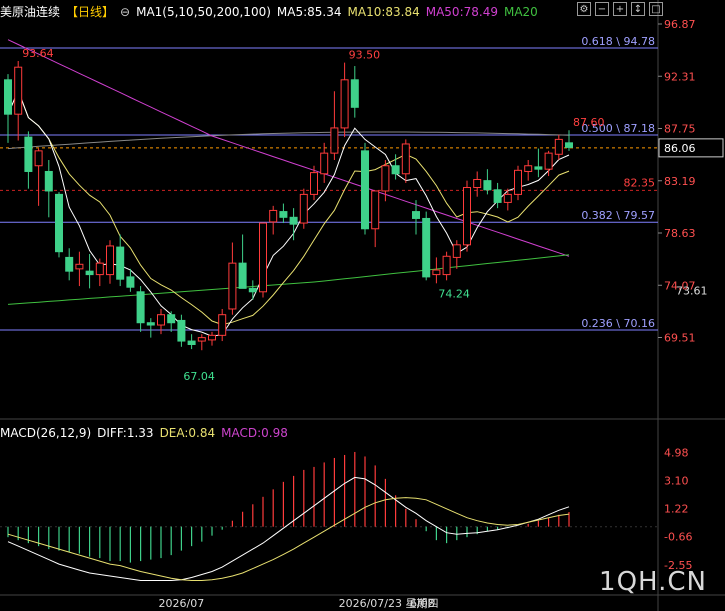  Describe the element at coordinates (288, 140) in the screenshot. I see `ma200-line` at that location.